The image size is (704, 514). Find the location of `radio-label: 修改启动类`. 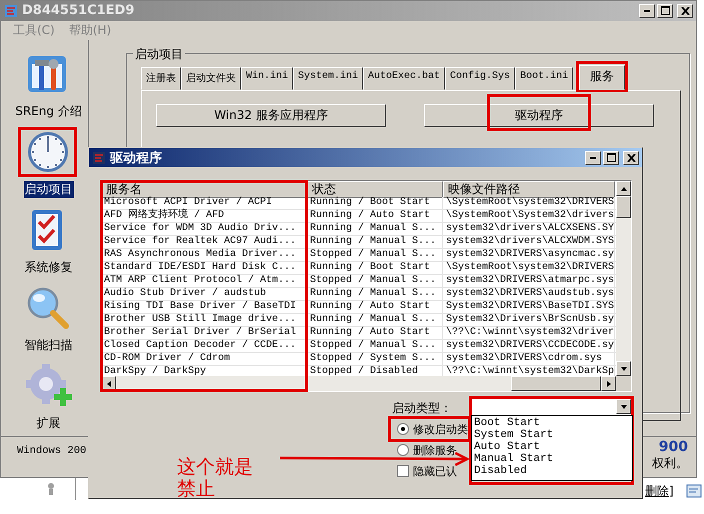

radio-label: 修改启动类 is located at coordinates (440, 429).